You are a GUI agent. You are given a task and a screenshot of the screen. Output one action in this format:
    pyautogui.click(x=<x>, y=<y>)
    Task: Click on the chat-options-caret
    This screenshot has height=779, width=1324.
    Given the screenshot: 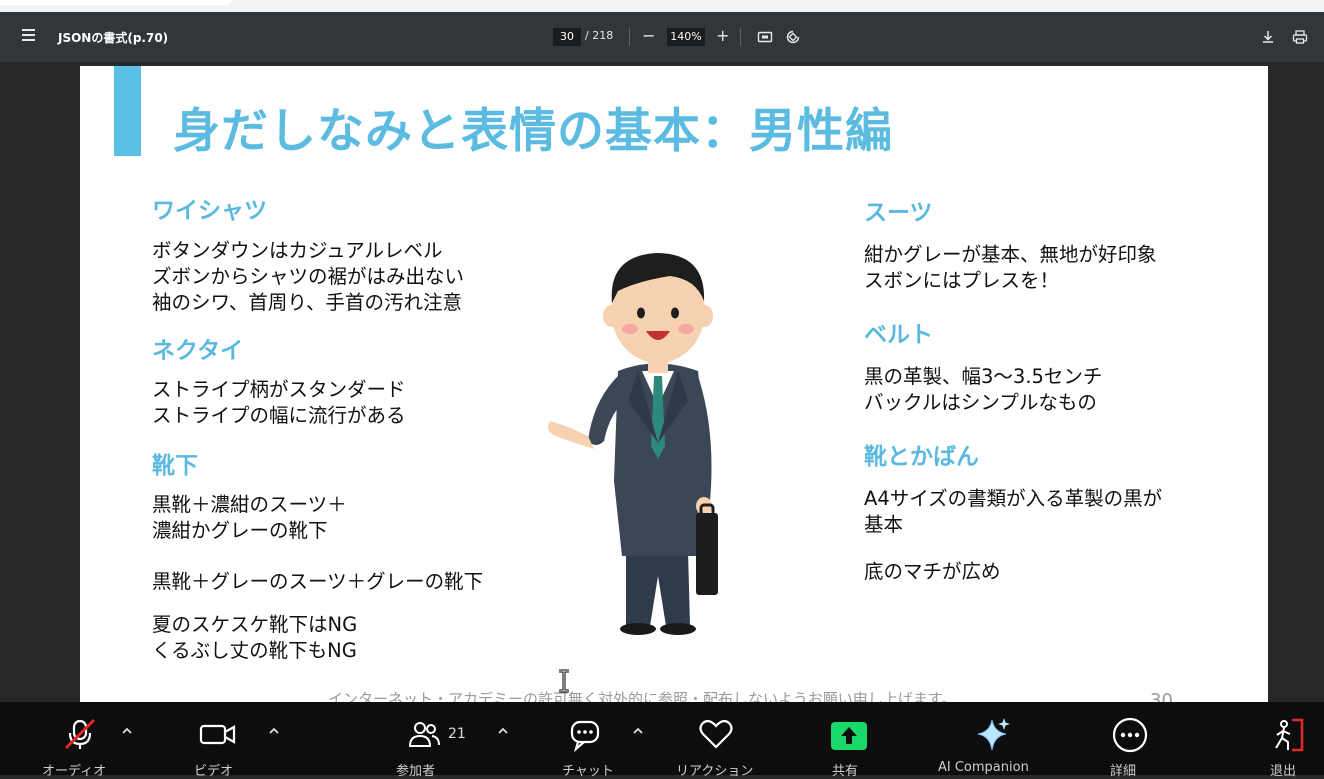 What is the action you would take?
    pyautogui.click(x=638, y=731)
    